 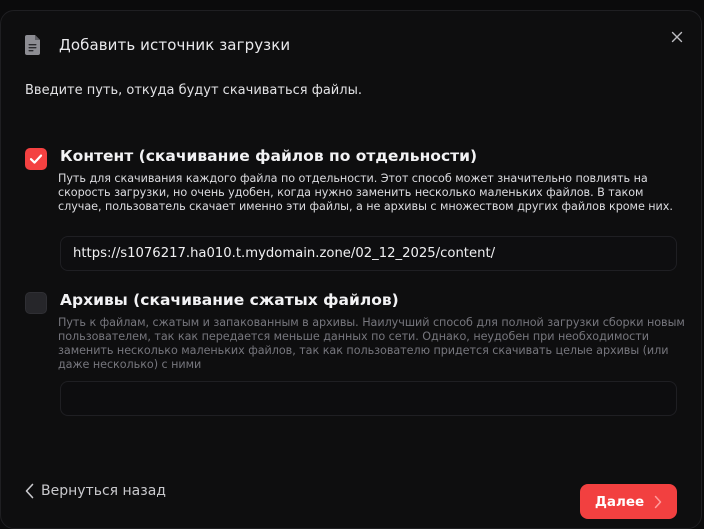 I want to click on archives-url-input, so click(x=368, y=398).